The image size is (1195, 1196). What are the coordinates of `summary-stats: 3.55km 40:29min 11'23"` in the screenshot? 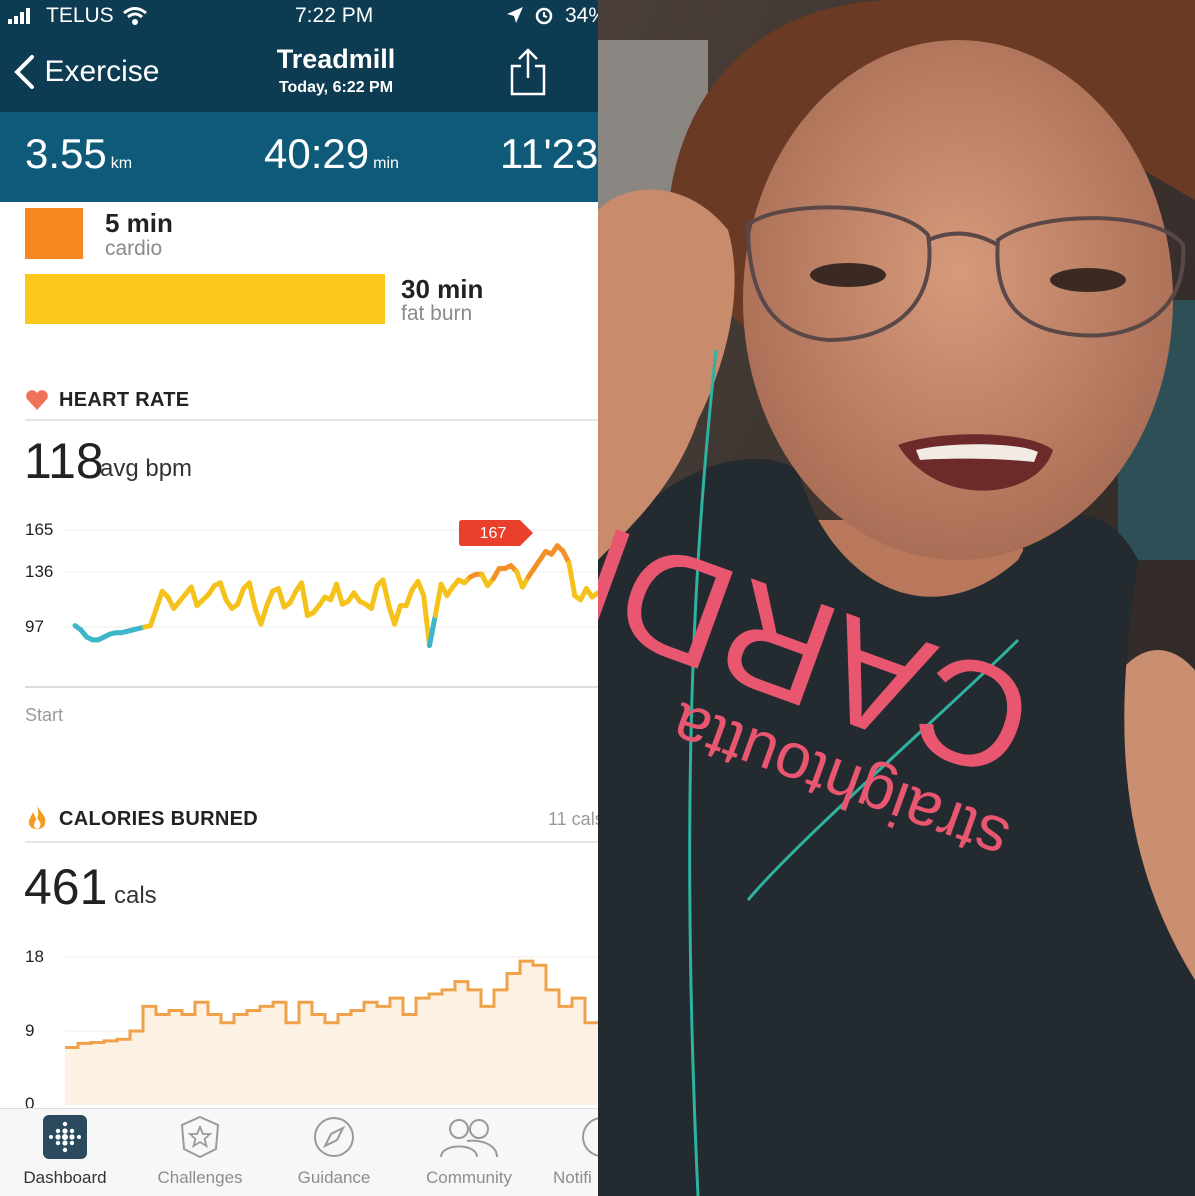 It's located at (299, 157).